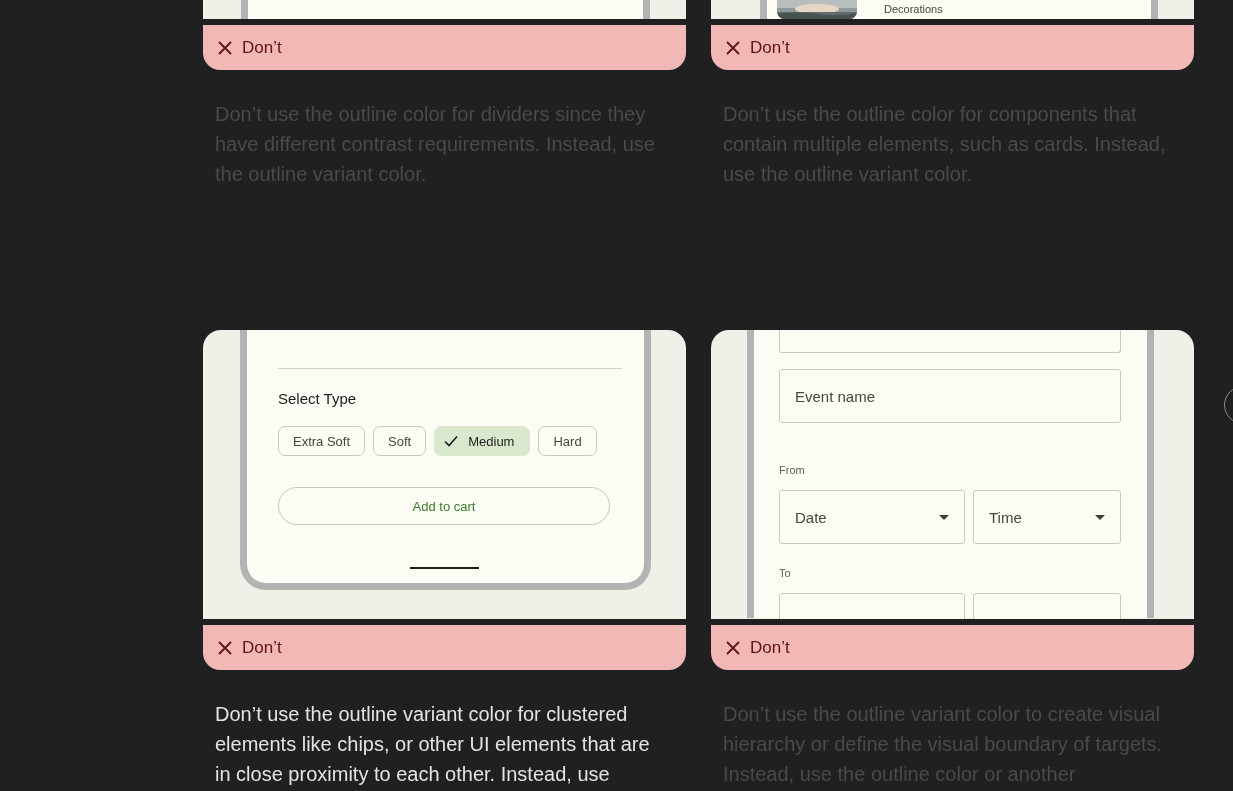  I want to click on list-item-title: Decorations, so click(913, 9).